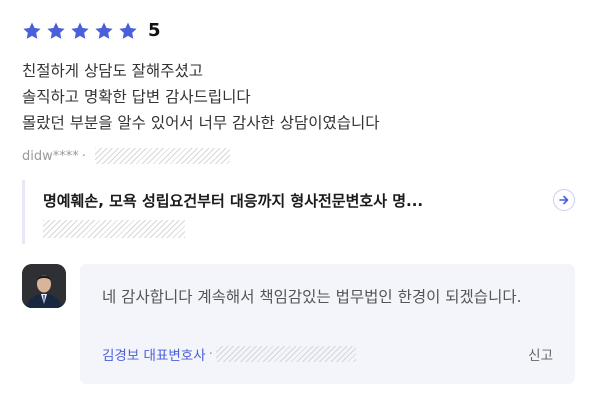  I want to click on review-line: 친절하게 상담도 잘해주셨고, so click(112, 71).